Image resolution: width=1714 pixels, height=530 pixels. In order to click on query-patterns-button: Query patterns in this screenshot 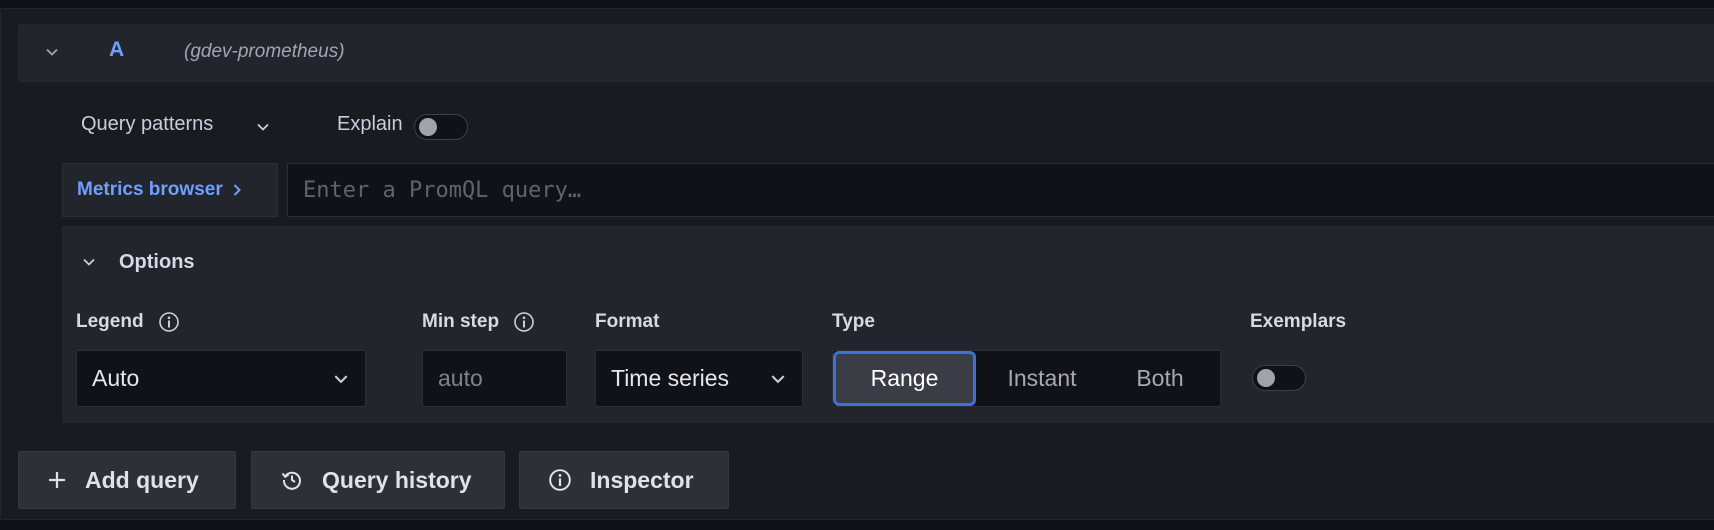, I will do `click(147, 124)`.